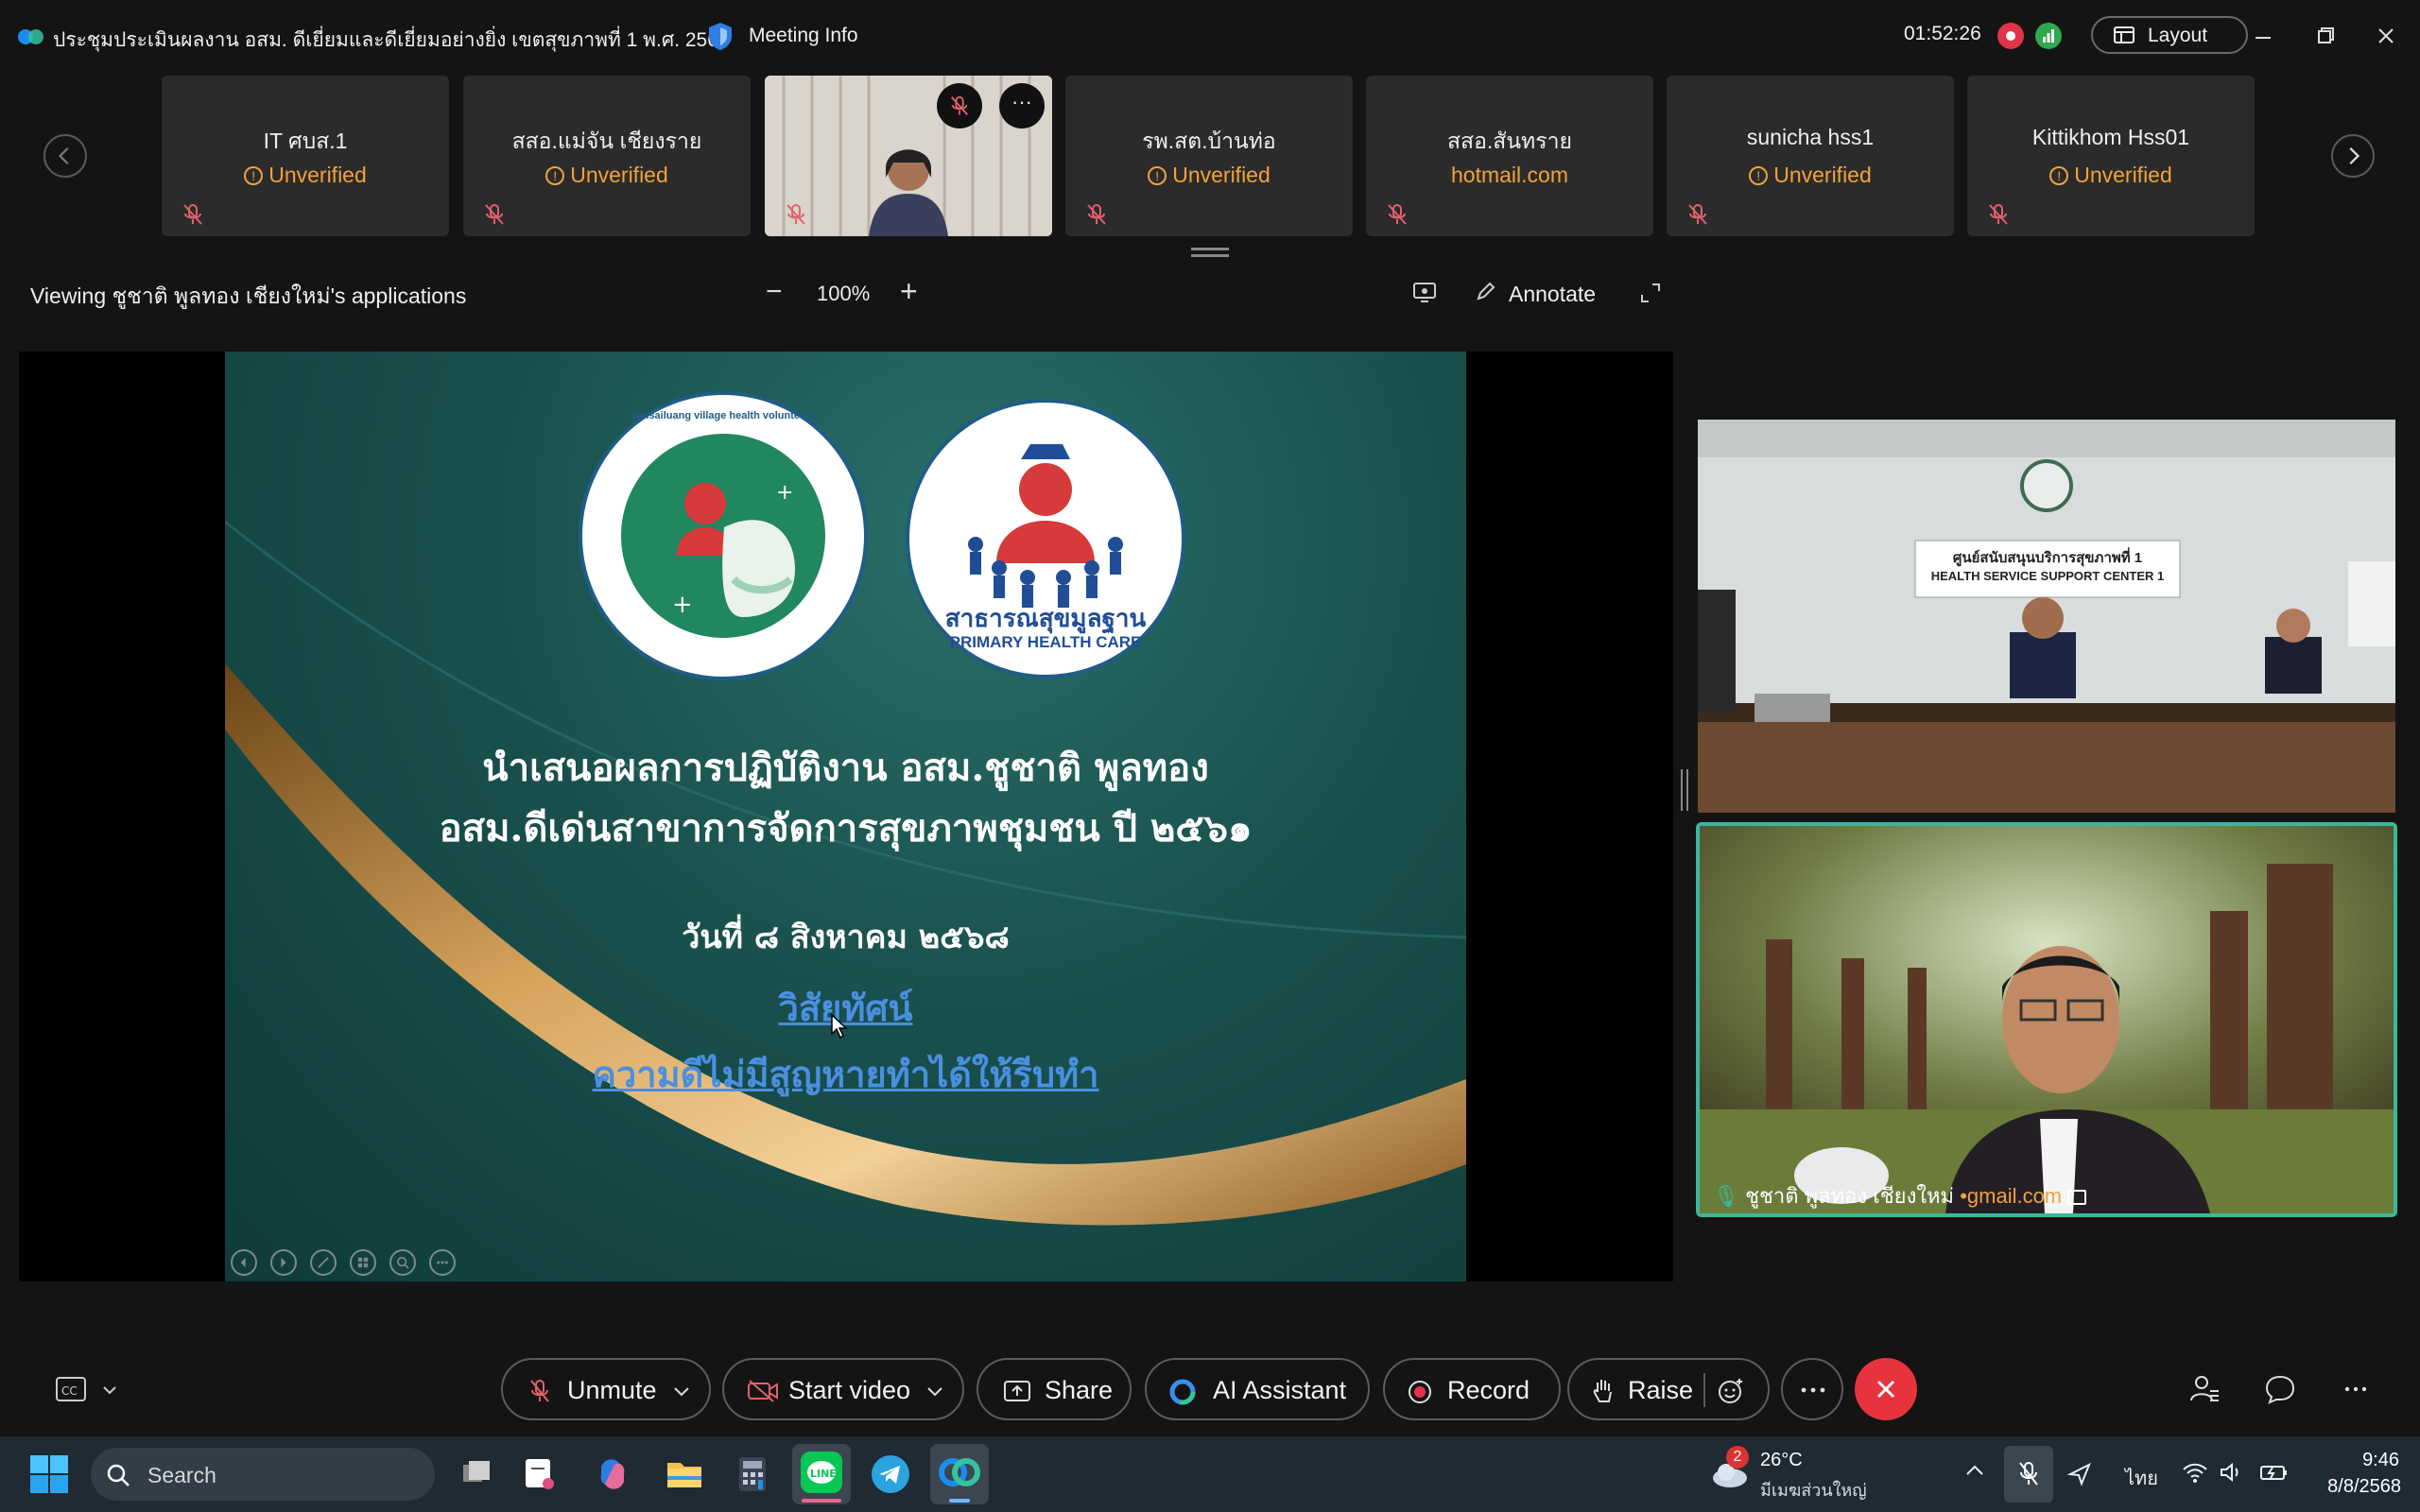 The height and width of the screenshot is (1512, 2420). I want to click on weather-description: มีเมฆส่วนใหญ่, so click(1814, 1489).